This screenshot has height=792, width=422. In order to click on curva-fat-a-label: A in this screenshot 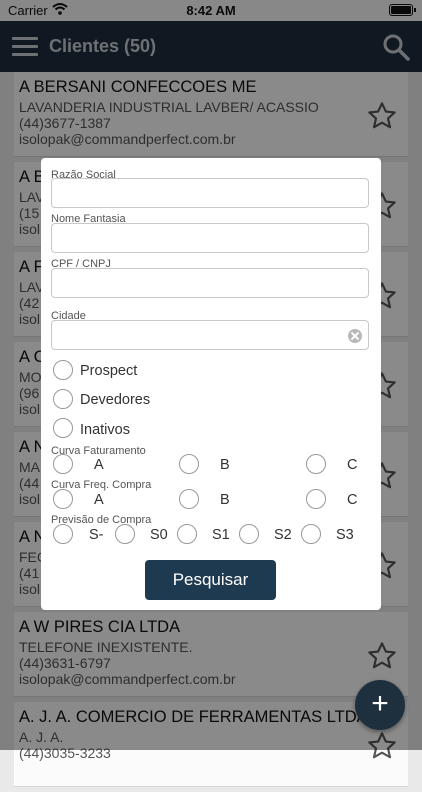, I will do `click(99, 465)`.